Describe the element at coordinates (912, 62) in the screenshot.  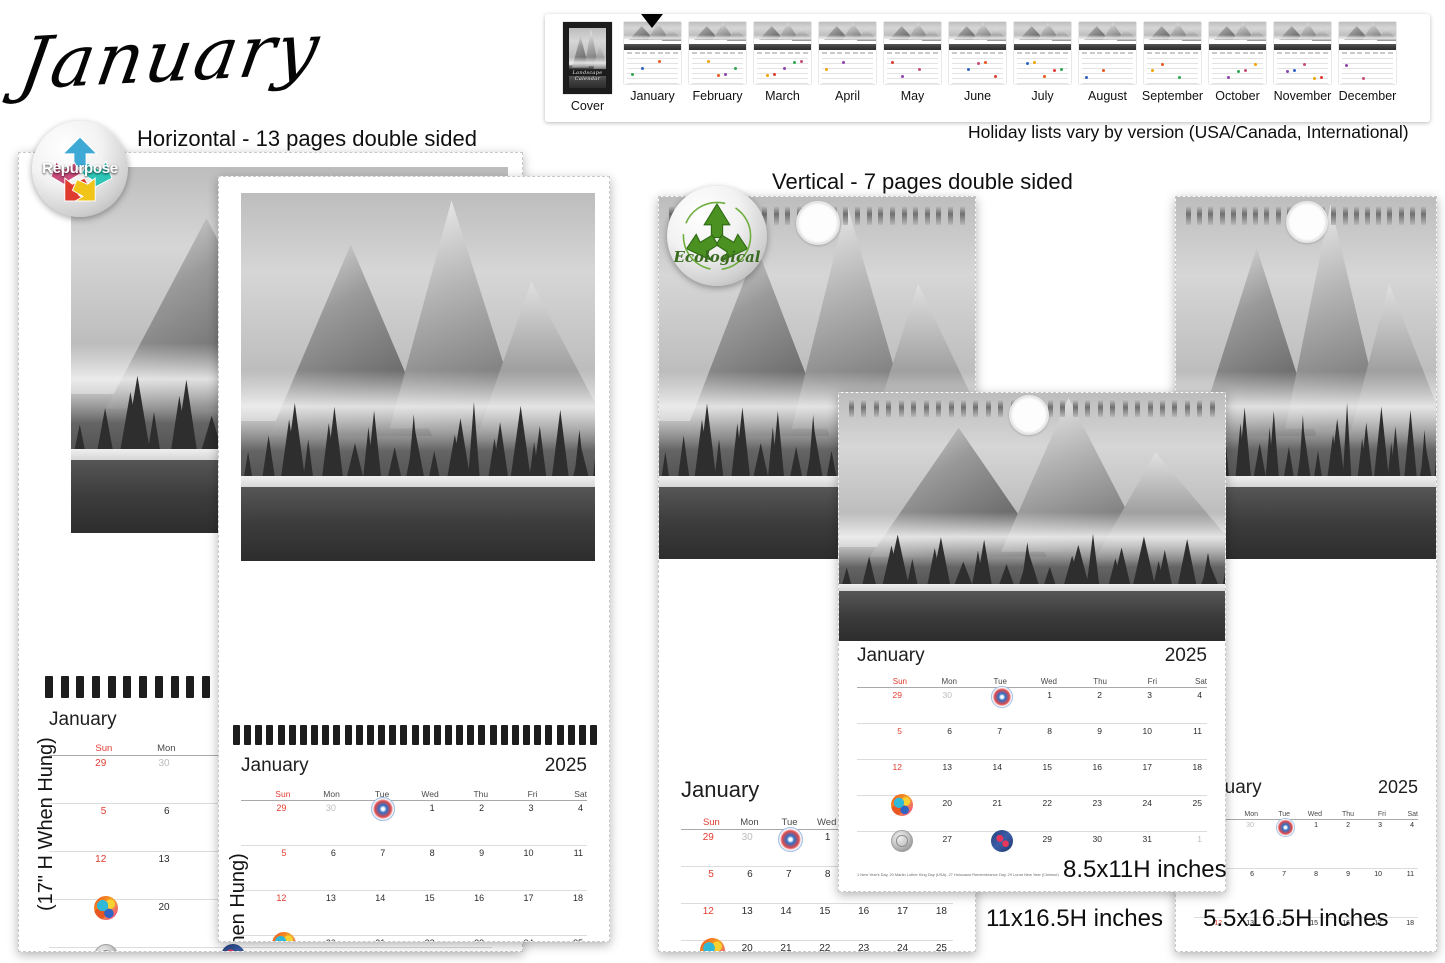
I see `thumbnail-may: May` at that location.